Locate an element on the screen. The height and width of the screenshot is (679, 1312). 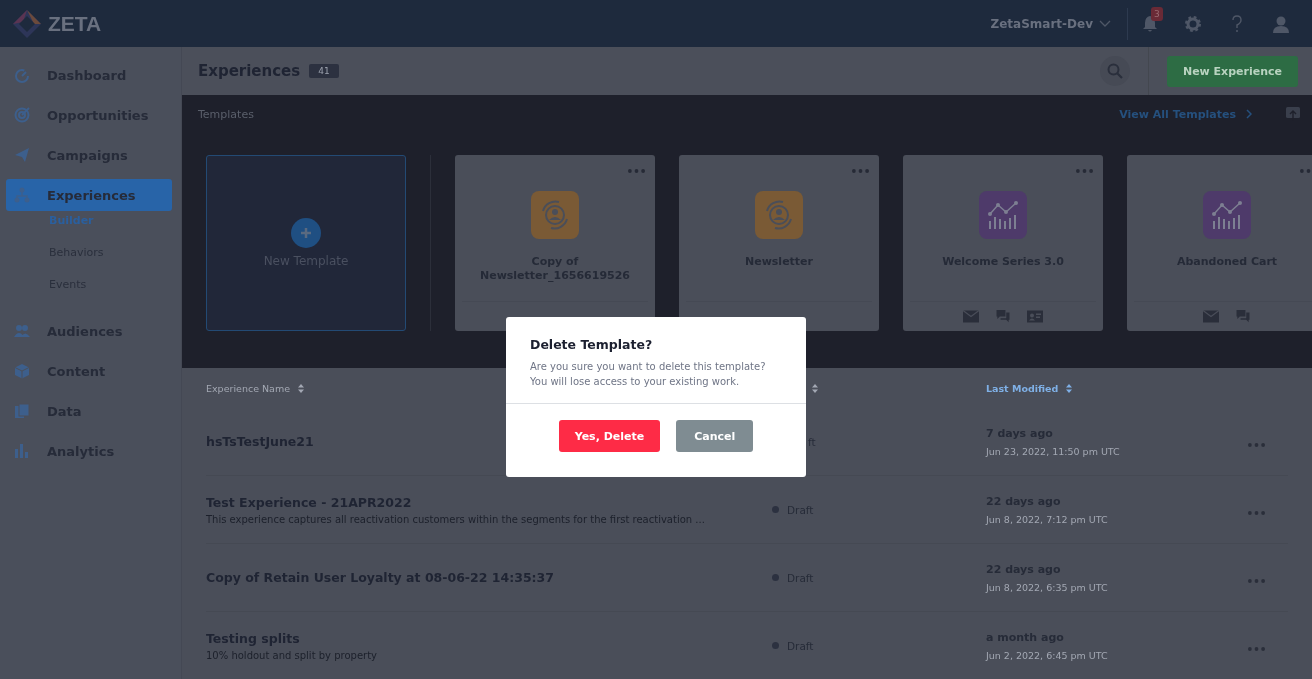
gauge-icon is located at coordinates (22, 75).